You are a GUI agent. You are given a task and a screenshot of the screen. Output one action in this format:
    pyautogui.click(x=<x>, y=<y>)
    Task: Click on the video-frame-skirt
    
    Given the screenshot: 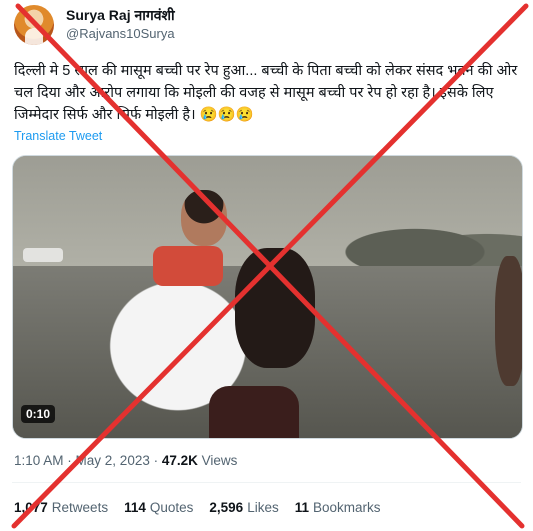 What is the action you would take?
    pyautogui.click(x=254, y=412)
    